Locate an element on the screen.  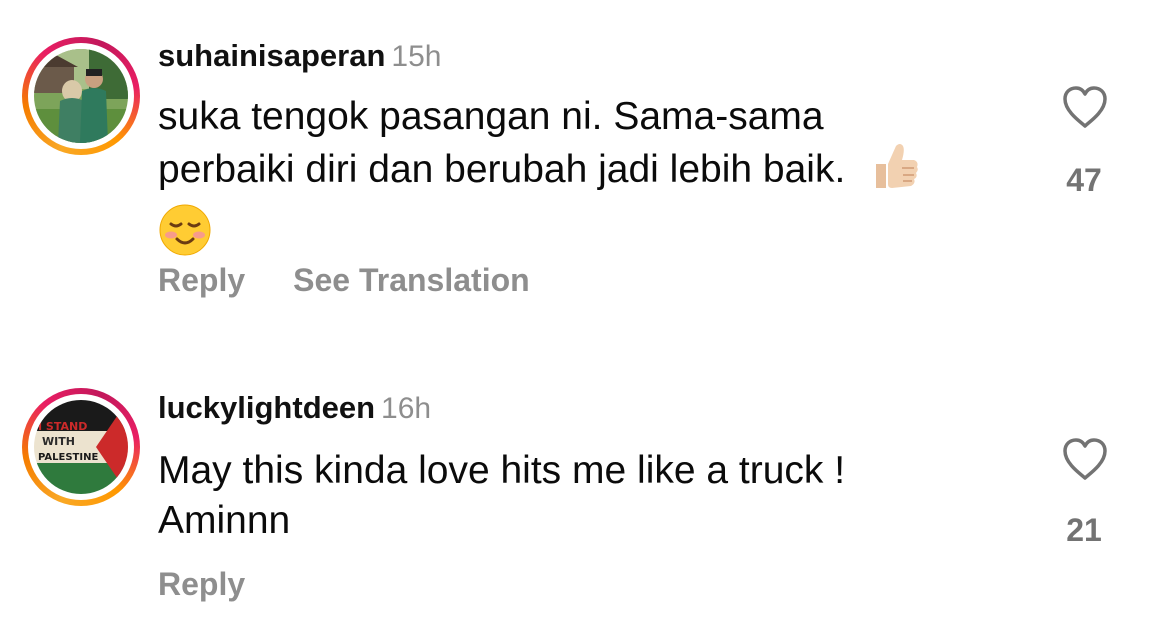
avatar-story-ring: I STAND WITH PALESTINE is located at coordinates (81, 447).